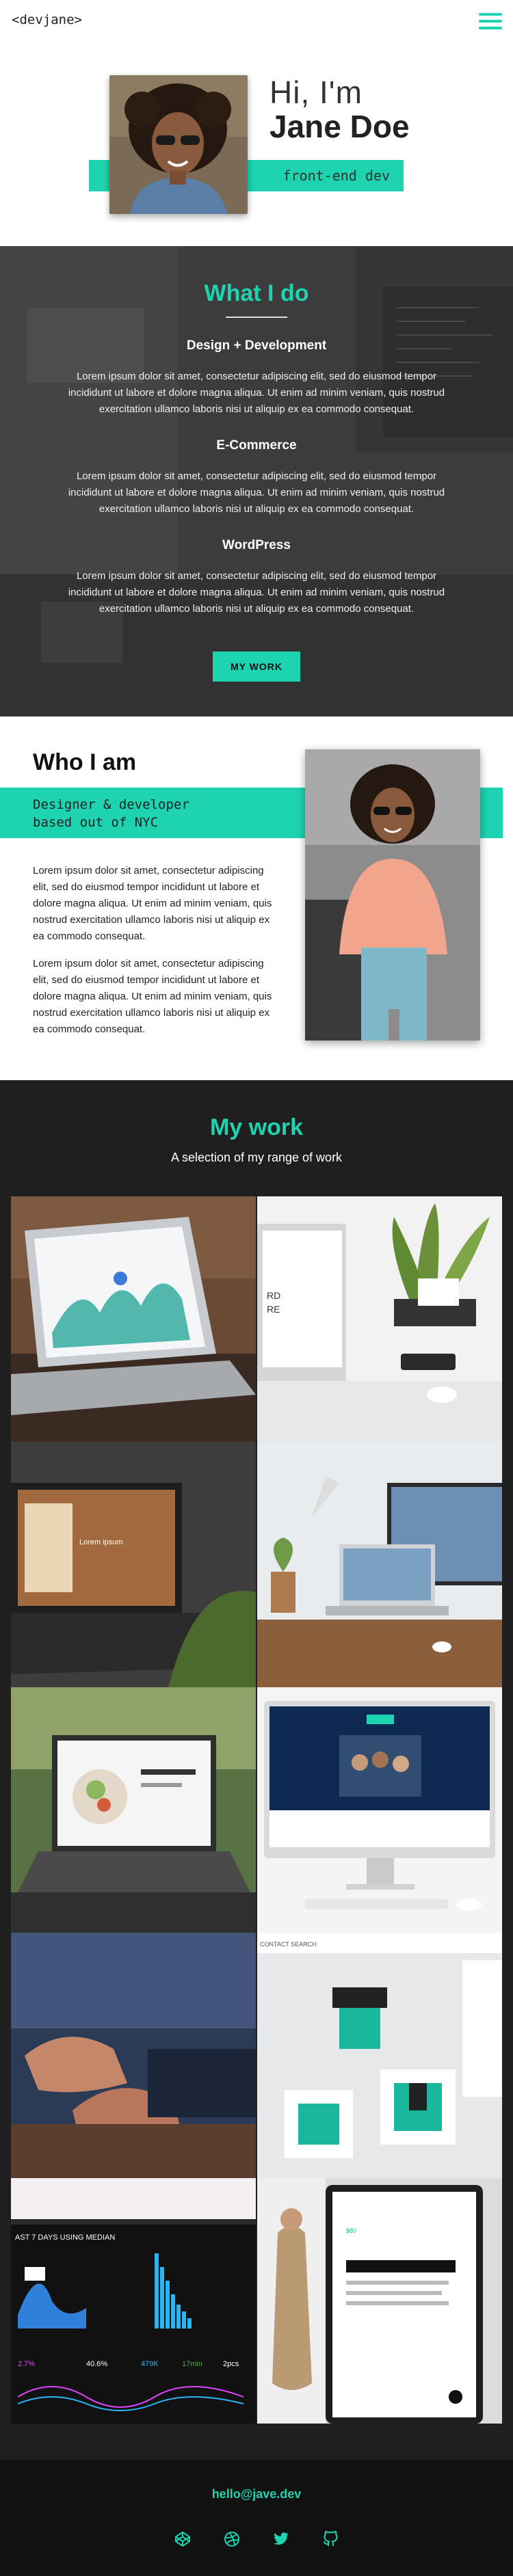  I want to click on profile-photo, so click(178, 144).